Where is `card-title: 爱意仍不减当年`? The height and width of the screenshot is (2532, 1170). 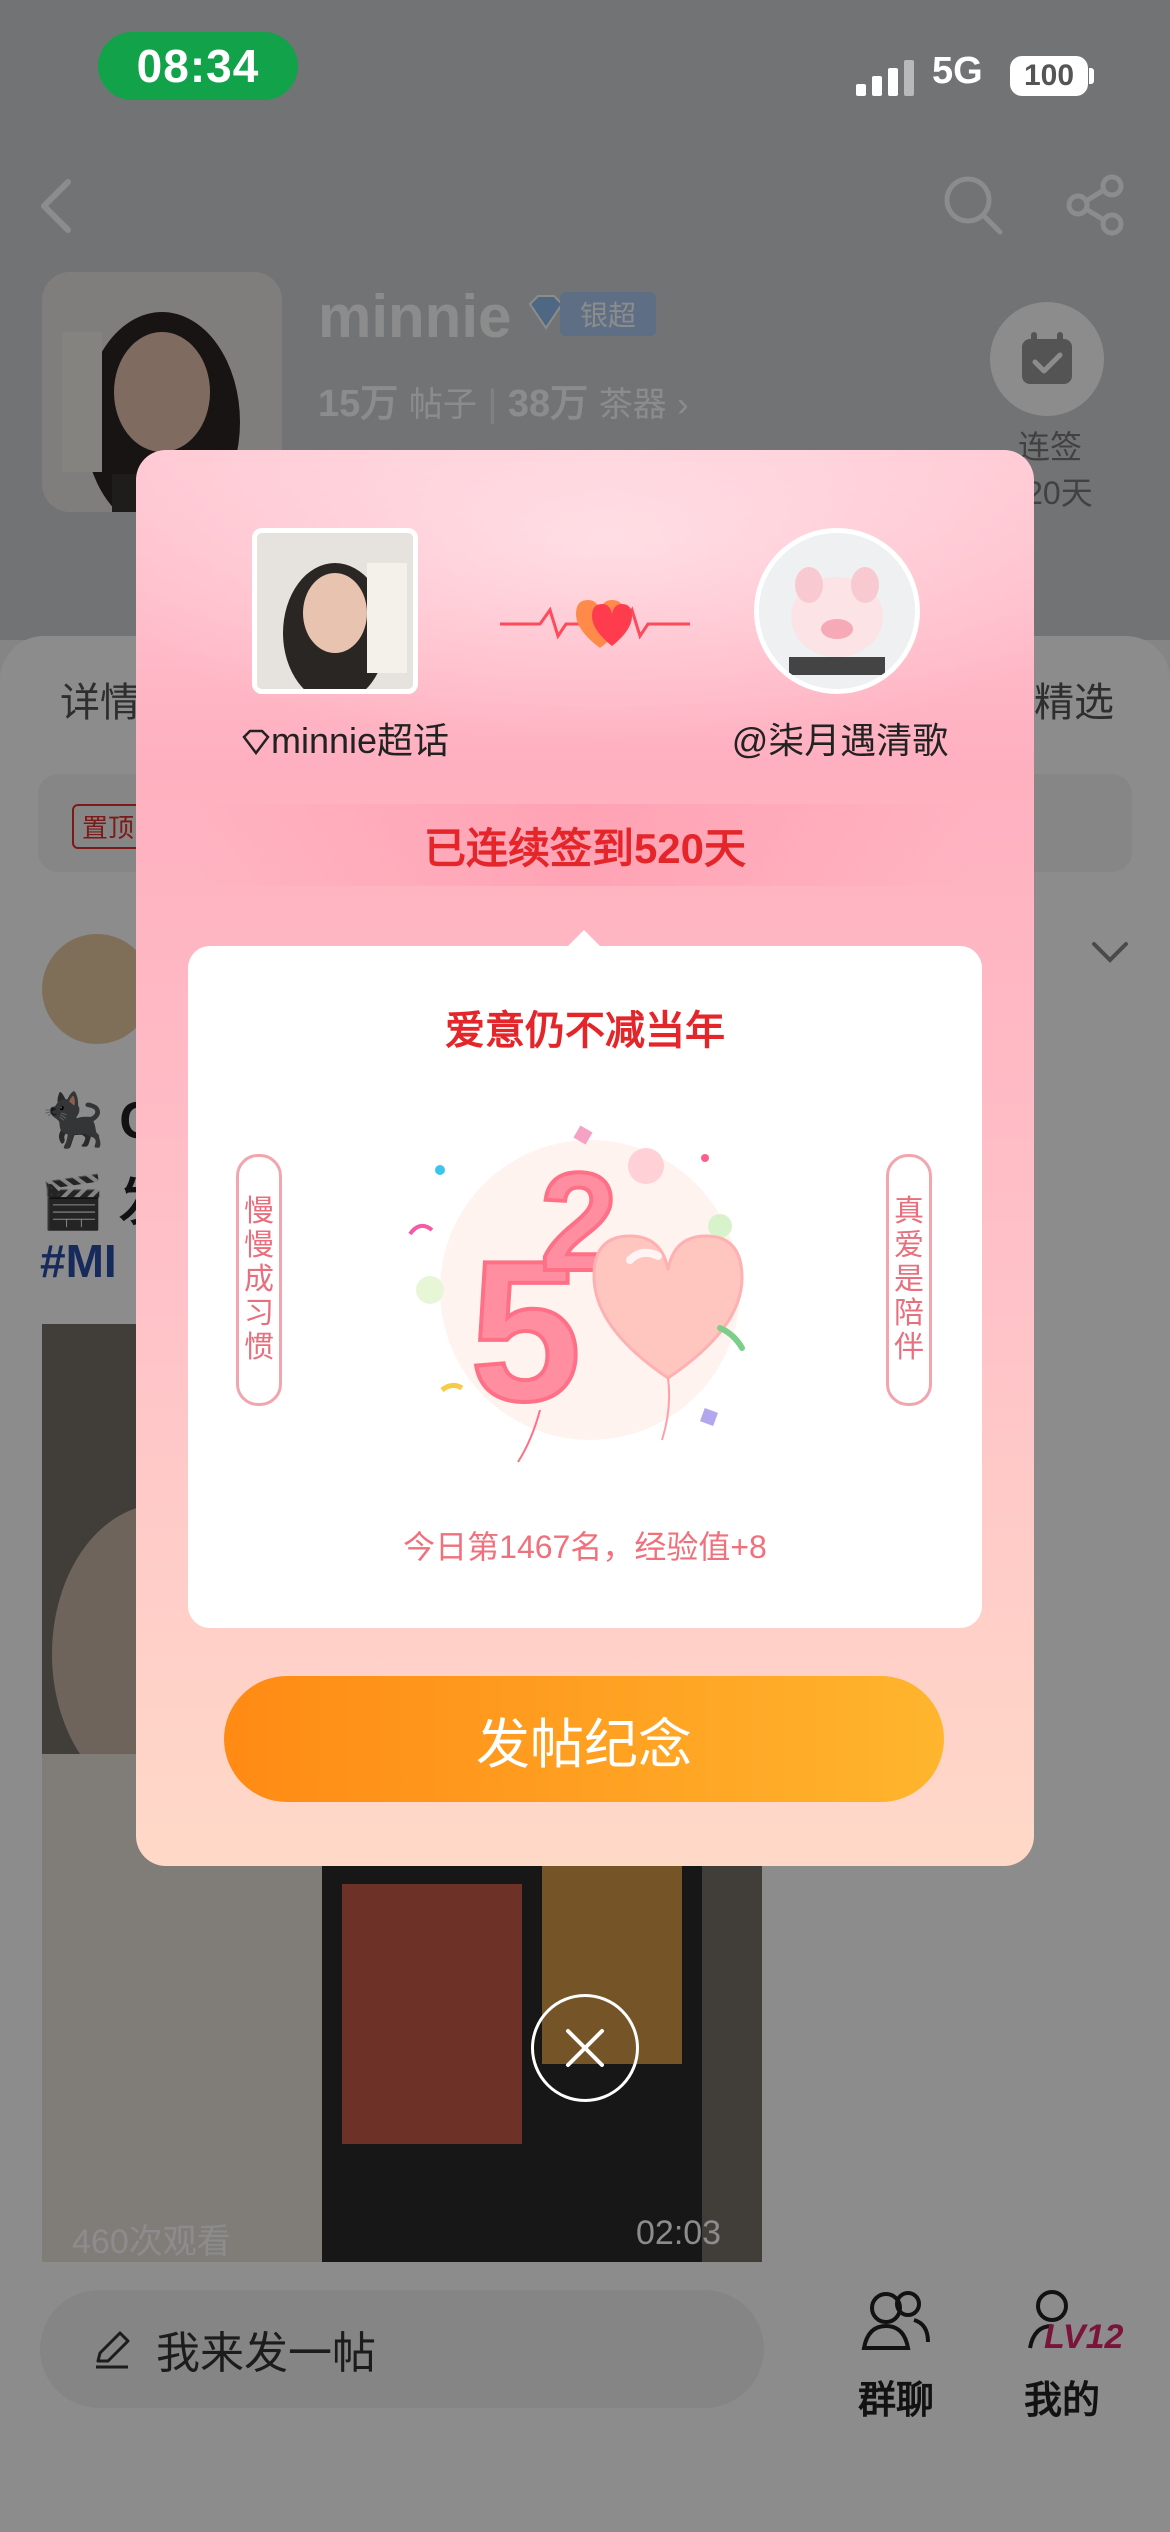
card-title: 爱意仍不减当年 is located at coordinates (585, 1031).